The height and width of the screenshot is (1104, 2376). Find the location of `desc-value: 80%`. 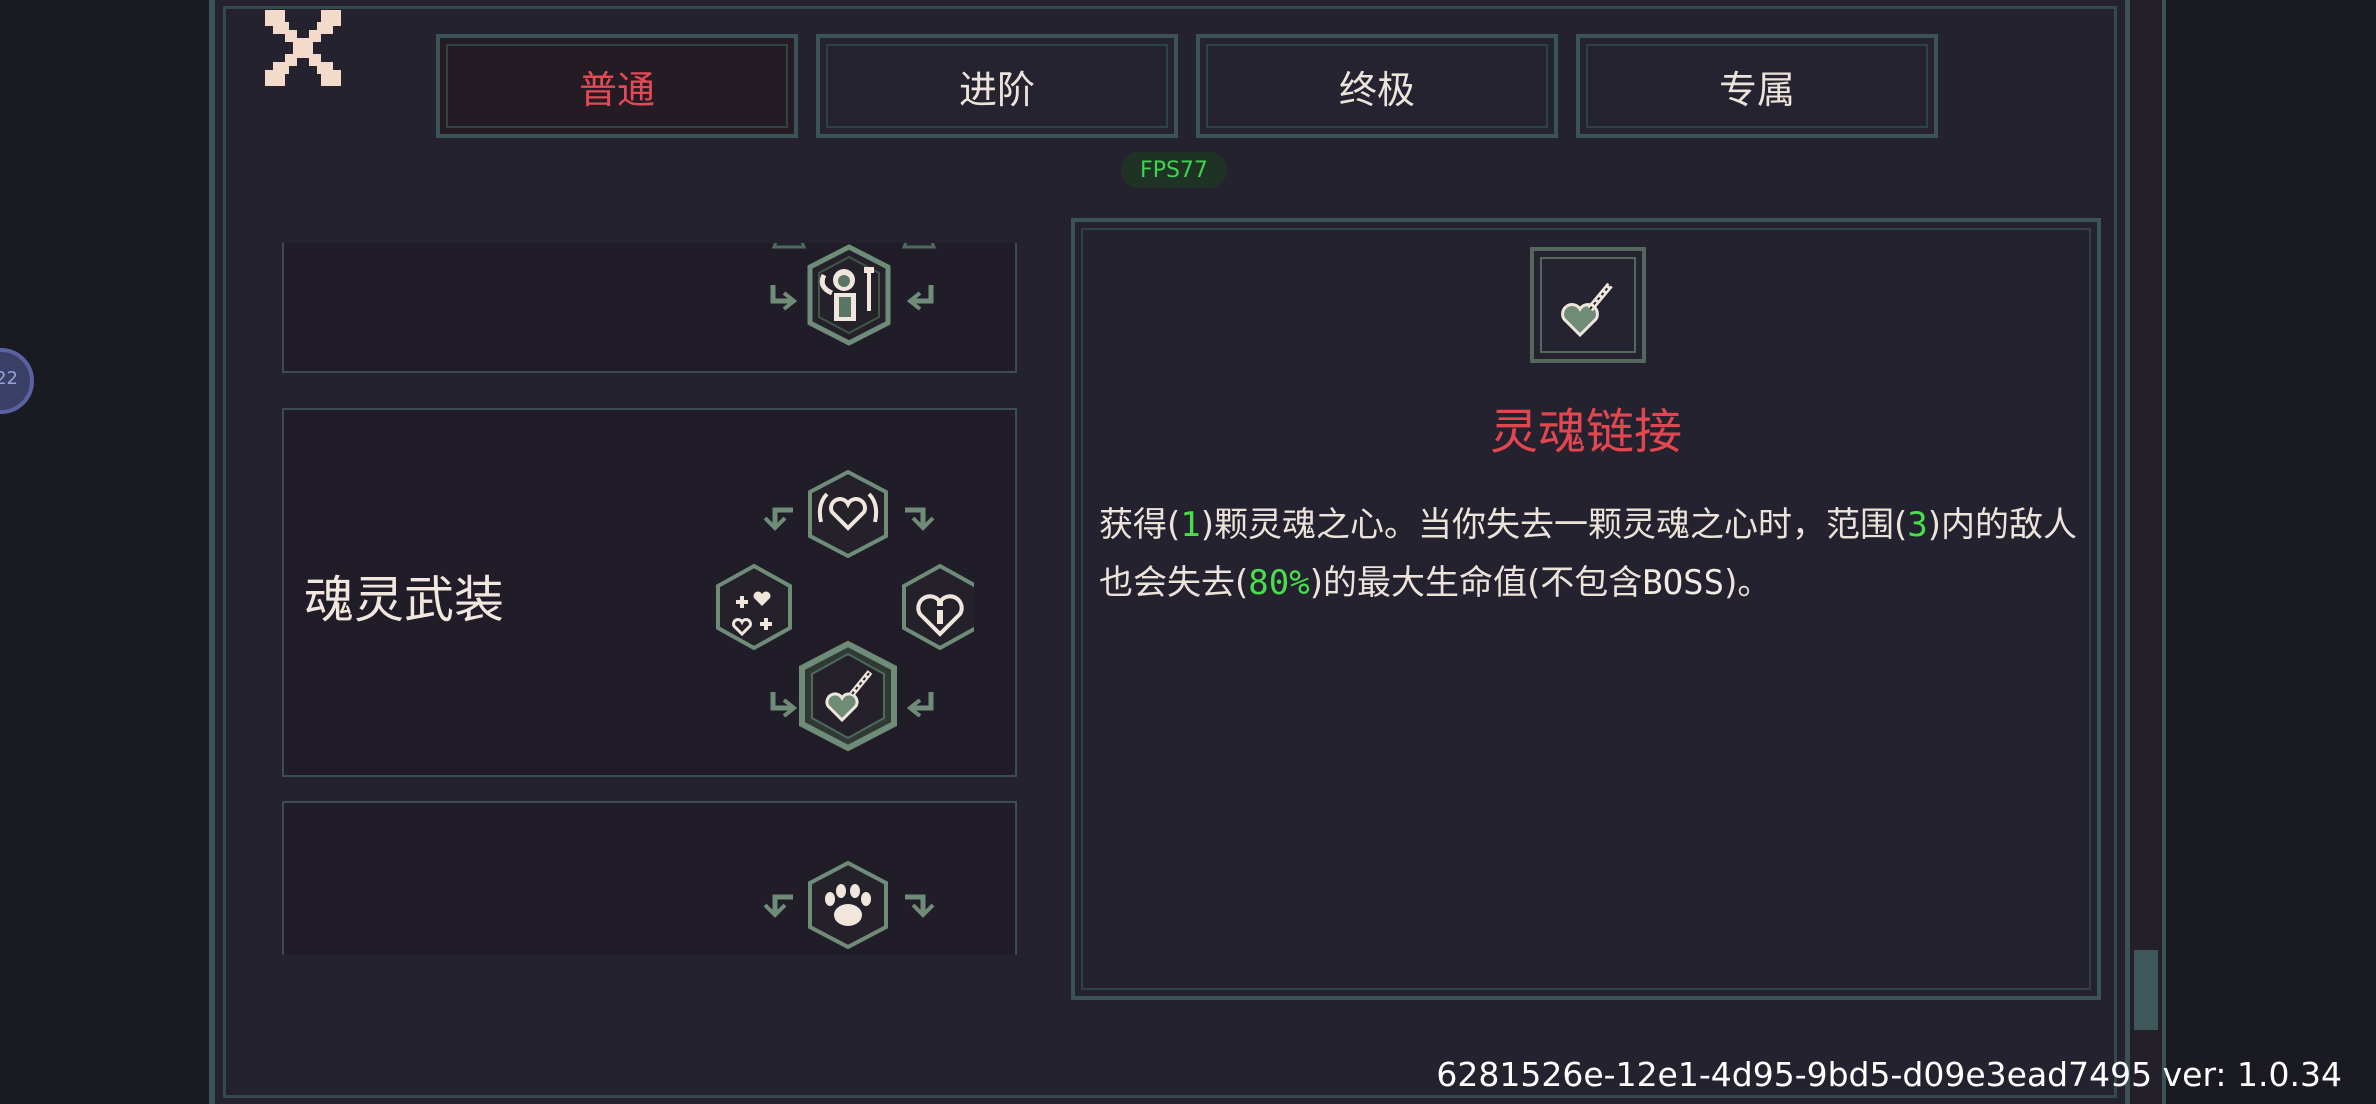

desc-value: 80% is located at coordinates (1279, 583).